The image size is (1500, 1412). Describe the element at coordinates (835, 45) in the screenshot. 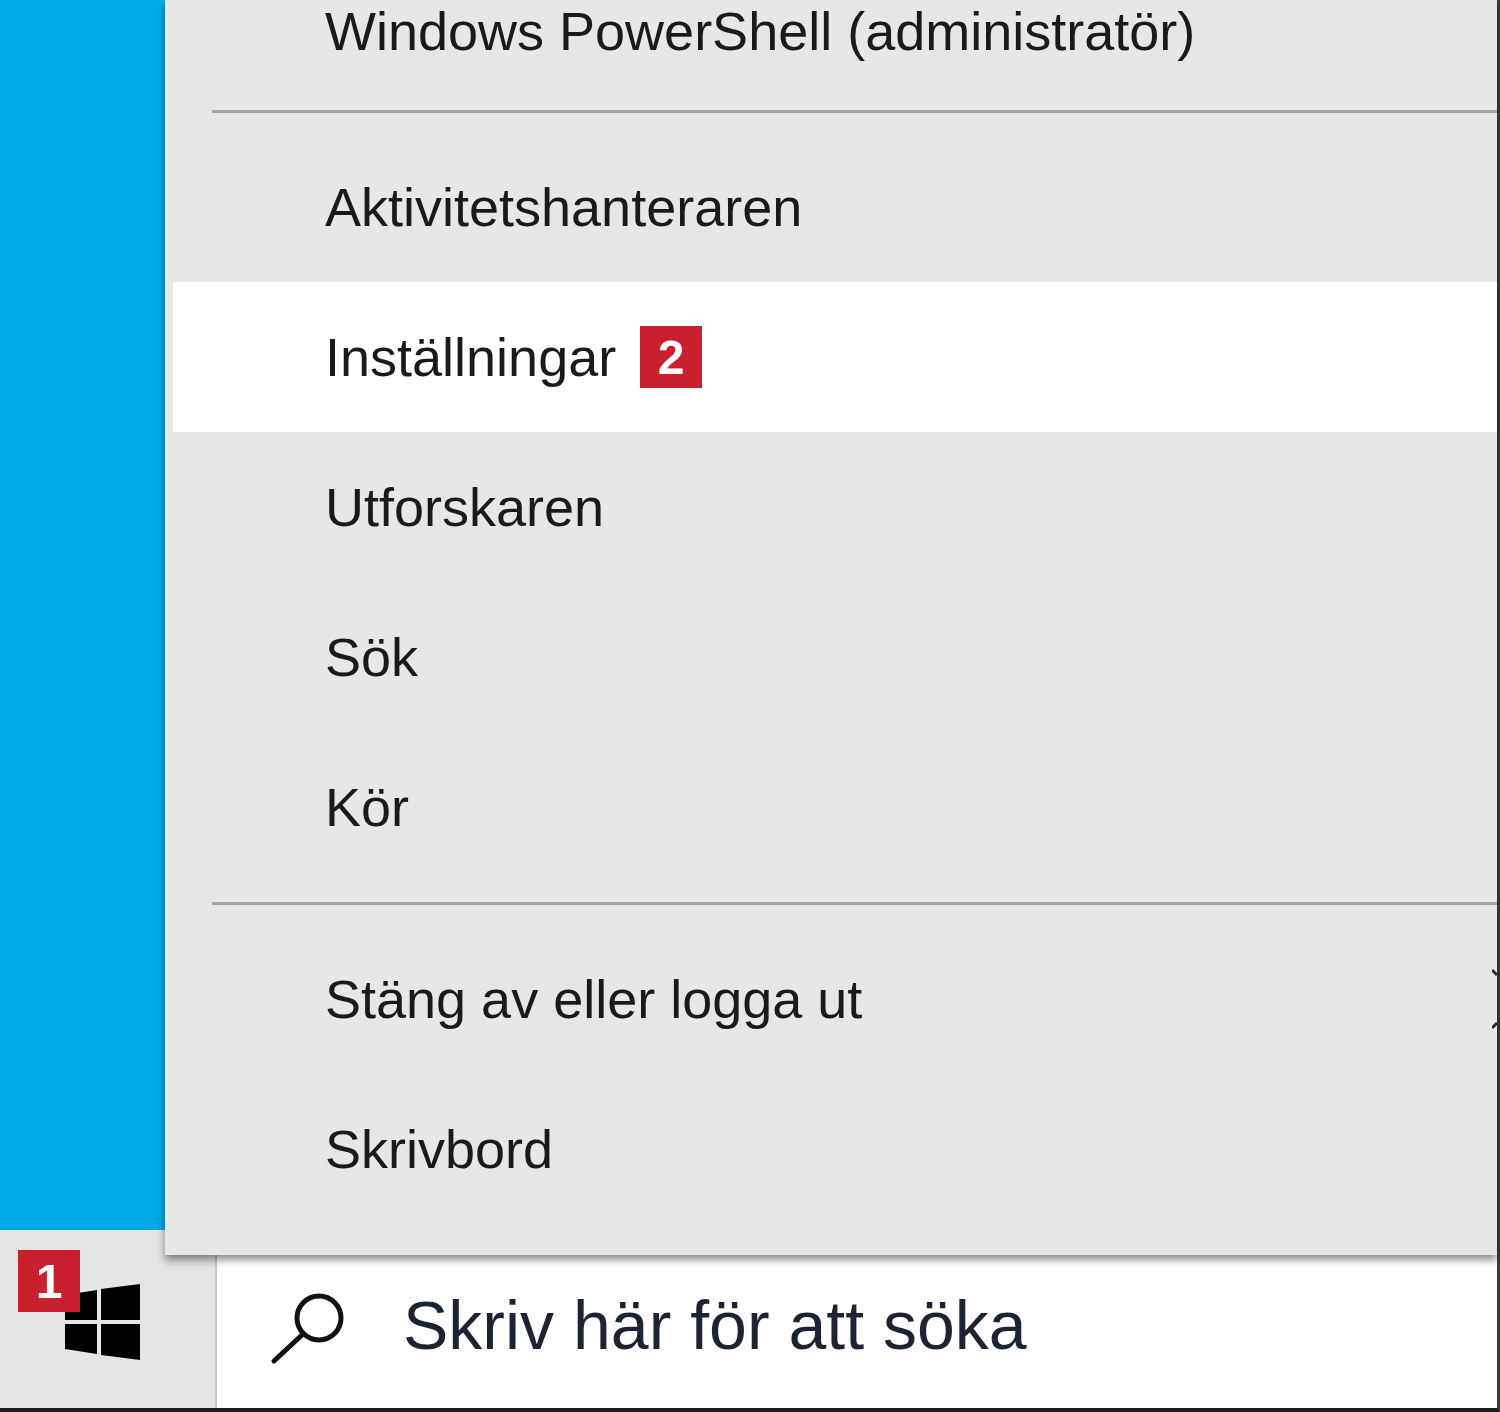

I see `menu-item: Windows PowerShell (administratör)` at that location.